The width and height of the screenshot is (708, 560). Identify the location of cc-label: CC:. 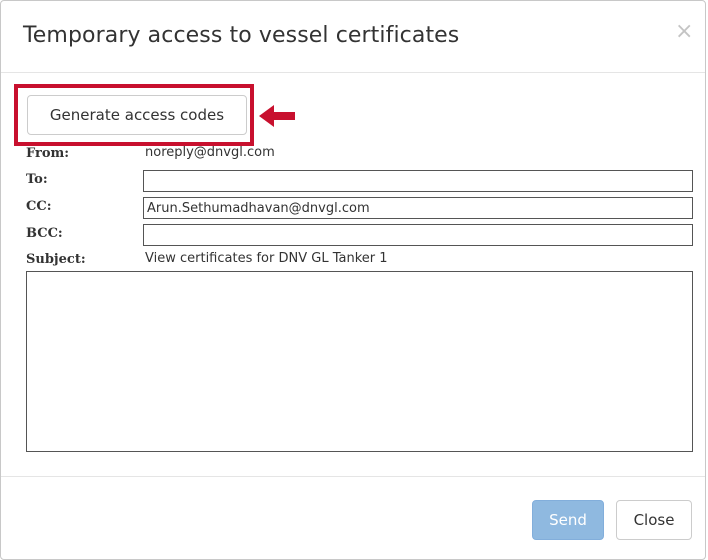
(39, 206).